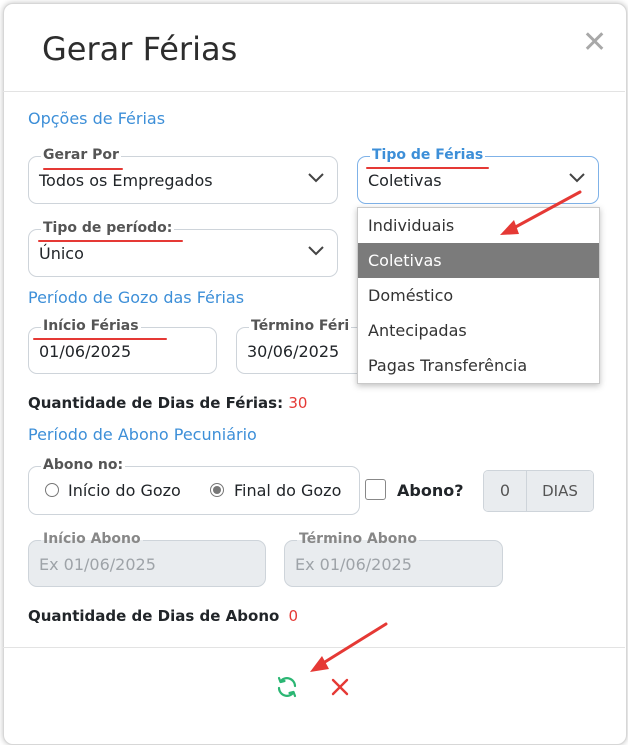 Image resolution: width=628 pixels, height=745 pixels. Describe the element at coordinates (293, 351) in the screenshot. I see `termino-ferias-value: 30/06/2025` at that location.